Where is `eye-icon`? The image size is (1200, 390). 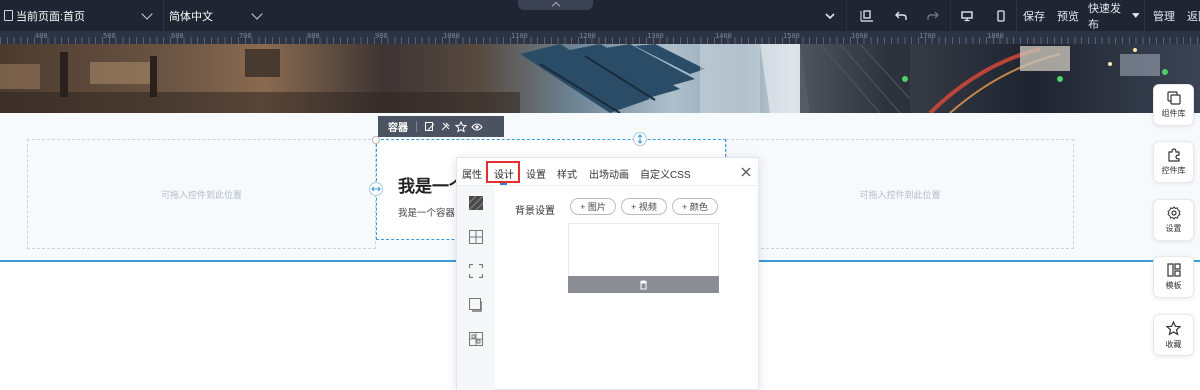 eye-icon is located at coordinates (477, 126).